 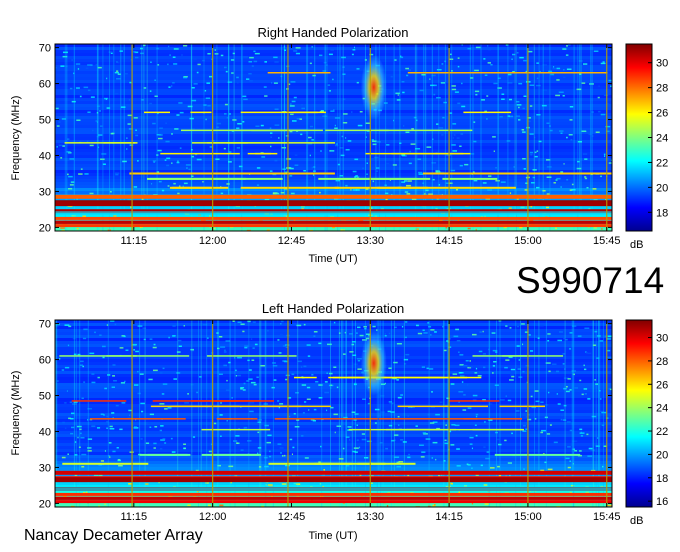 I want to click on x-tick-label: 11:15, so click(x=133, y=241).